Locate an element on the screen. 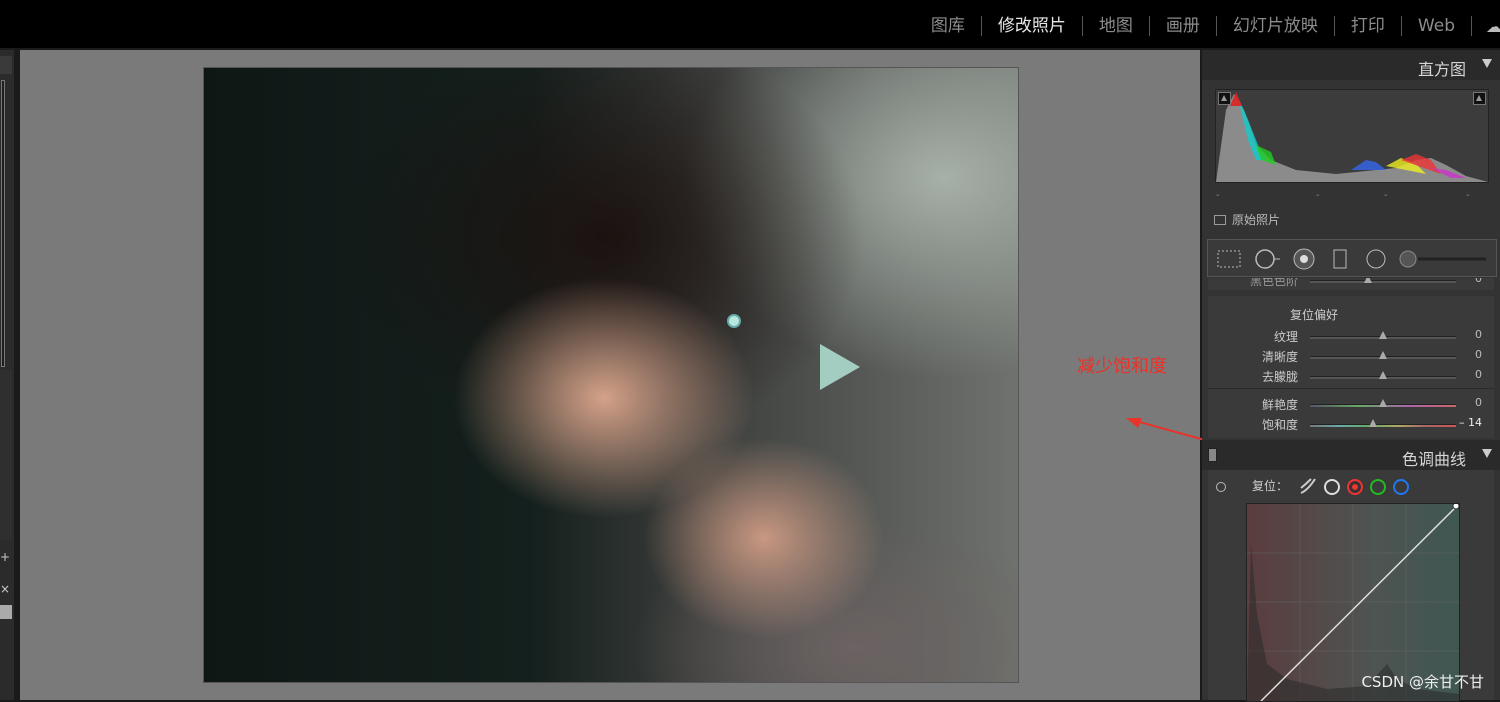 The width and height of the screenshot is (1500, 702). parametric-curve-icon is located at coordinates (1308, 486).